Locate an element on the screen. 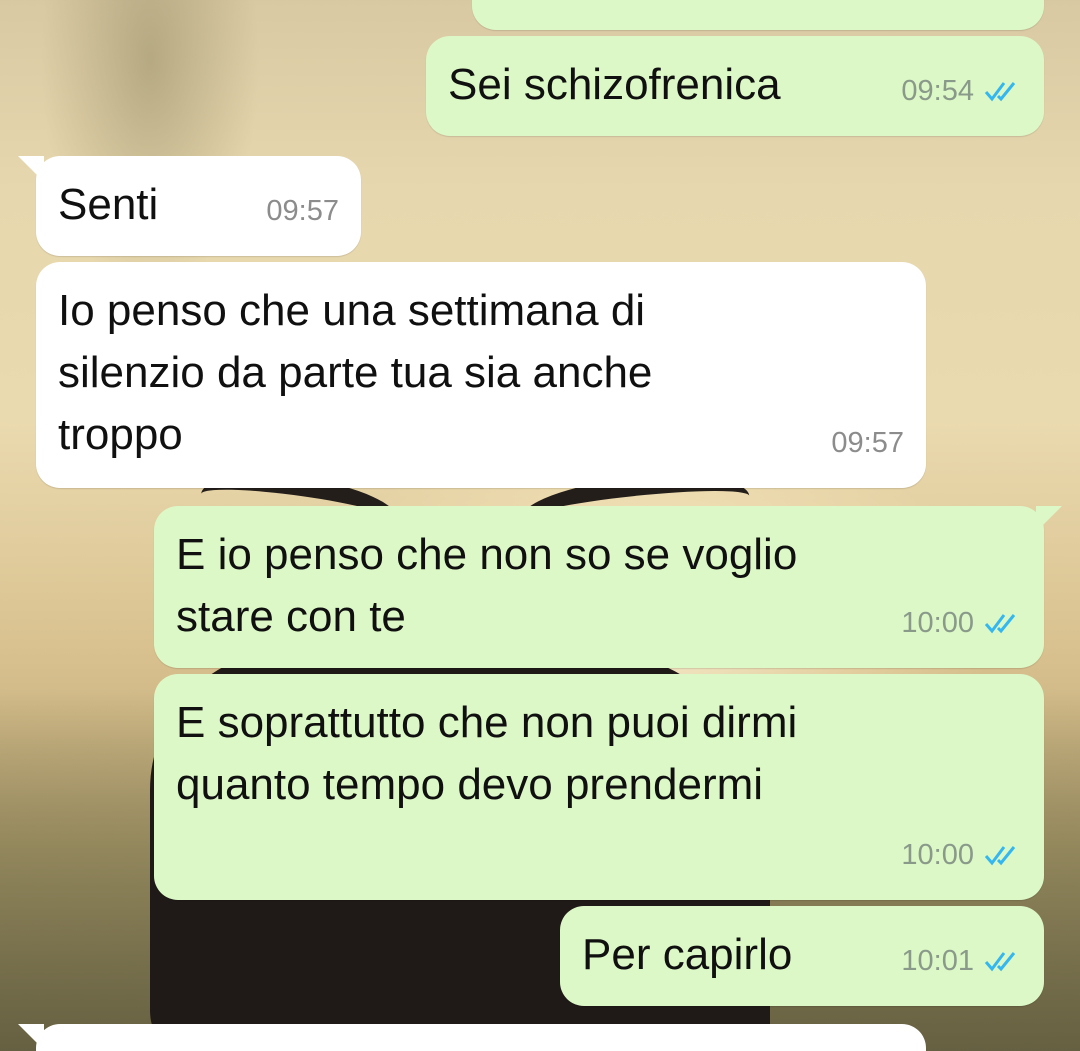 The image size is (1080, 1051). message-text: Per capirlo is located at coordinates (687, 954).